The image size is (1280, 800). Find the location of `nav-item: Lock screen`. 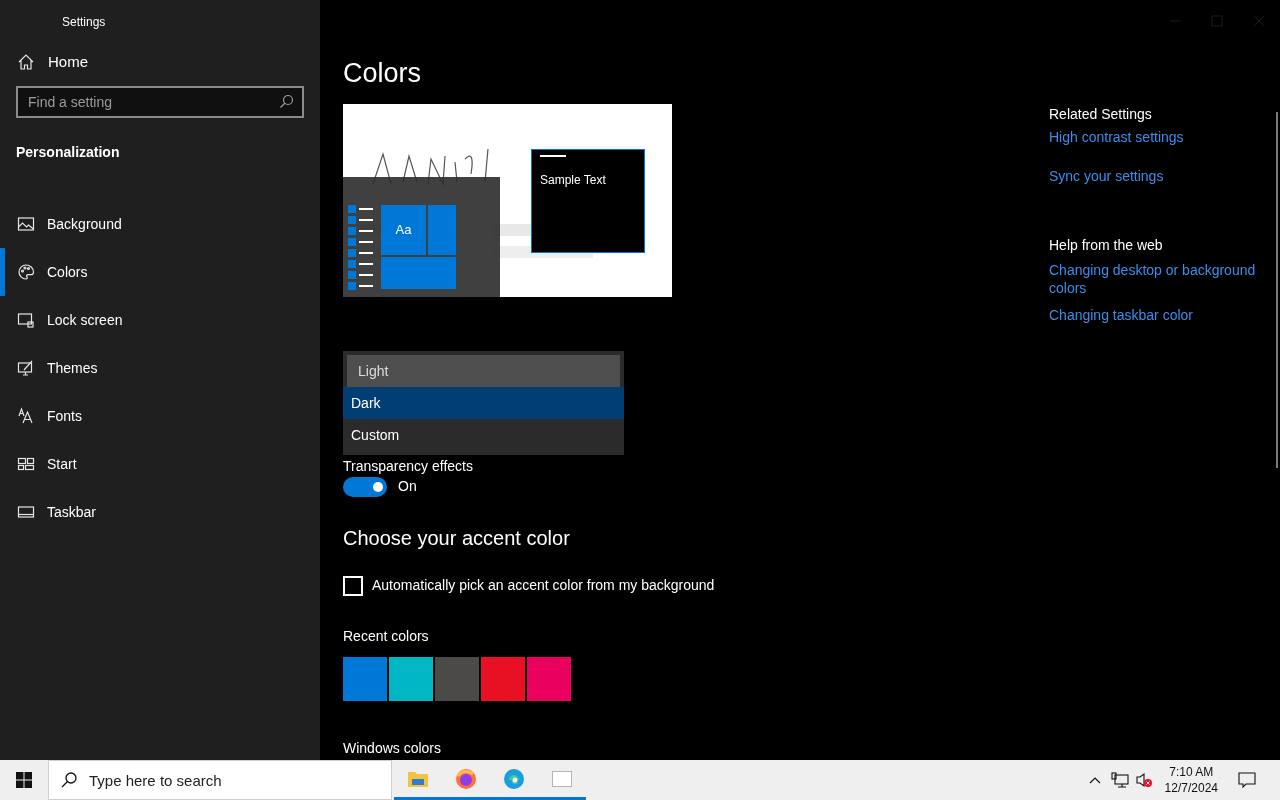

nav-item: Lock screen is located at coordinates (160, 320).